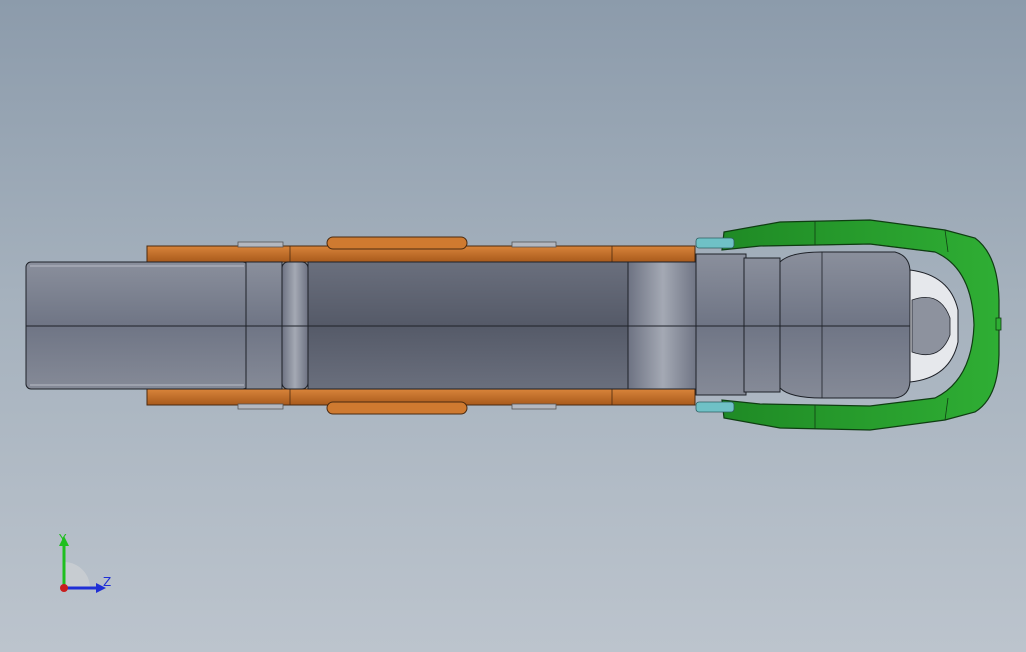  What do you see at coordinates (63, 539) in the screenshot?
I see `triad-y-label: Y` at bounding box center [63, 539].